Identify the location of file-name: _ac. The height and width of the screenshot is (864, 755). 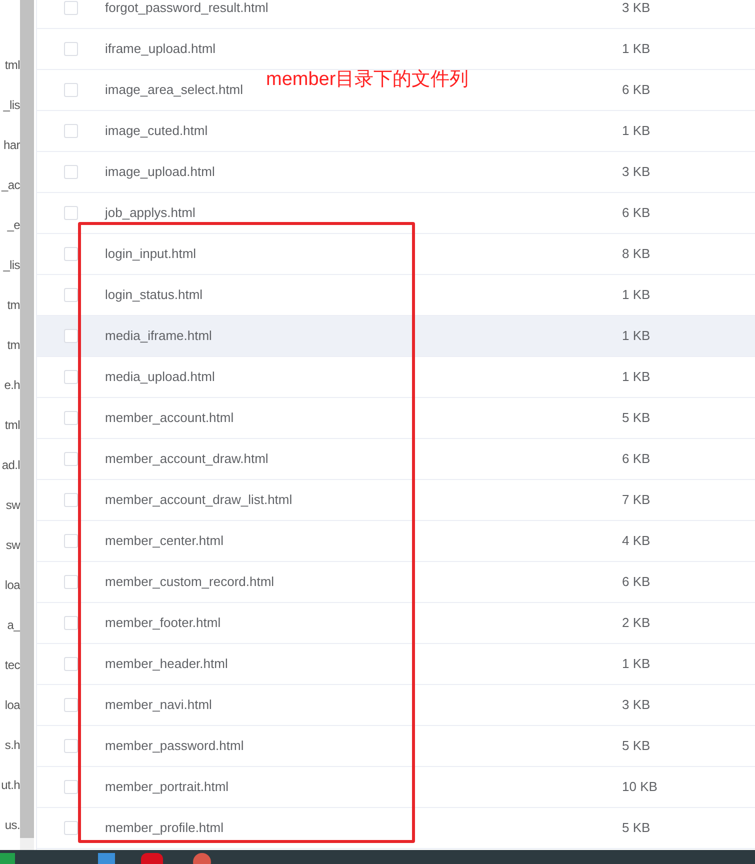
(11, 185).